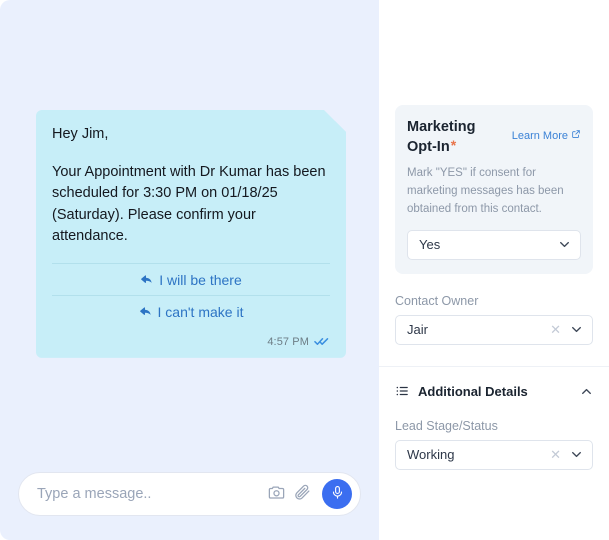 The height and width of the screenshot is (540, 609). I want to click on quick-reply-option-2: I can't make it, so click(191, 311).